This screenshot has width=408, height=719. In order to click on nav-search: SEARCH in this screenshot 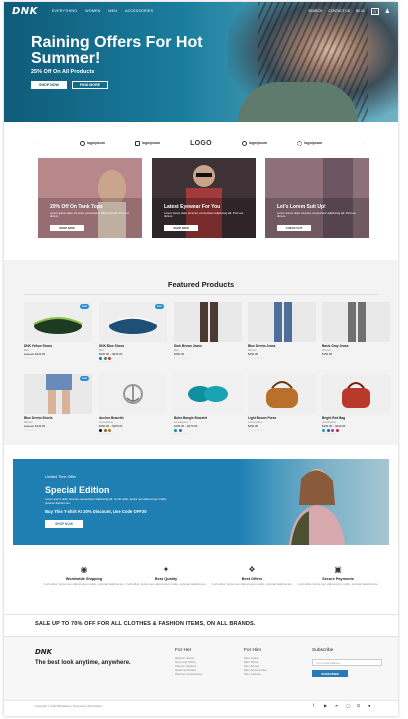, I will do `click(315, 11)`.